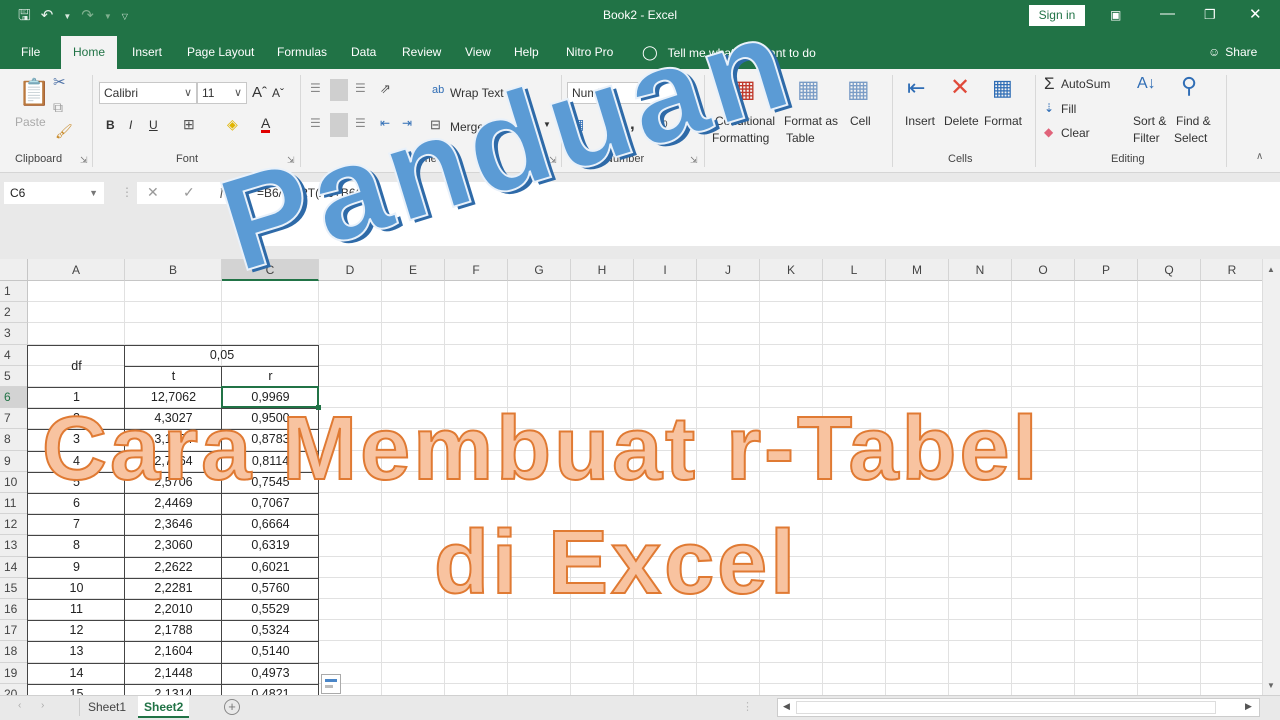 Image resolution: width=1280 pixels, height=720 pixels. I want to click on column-header-l: L, so click(854, 270).